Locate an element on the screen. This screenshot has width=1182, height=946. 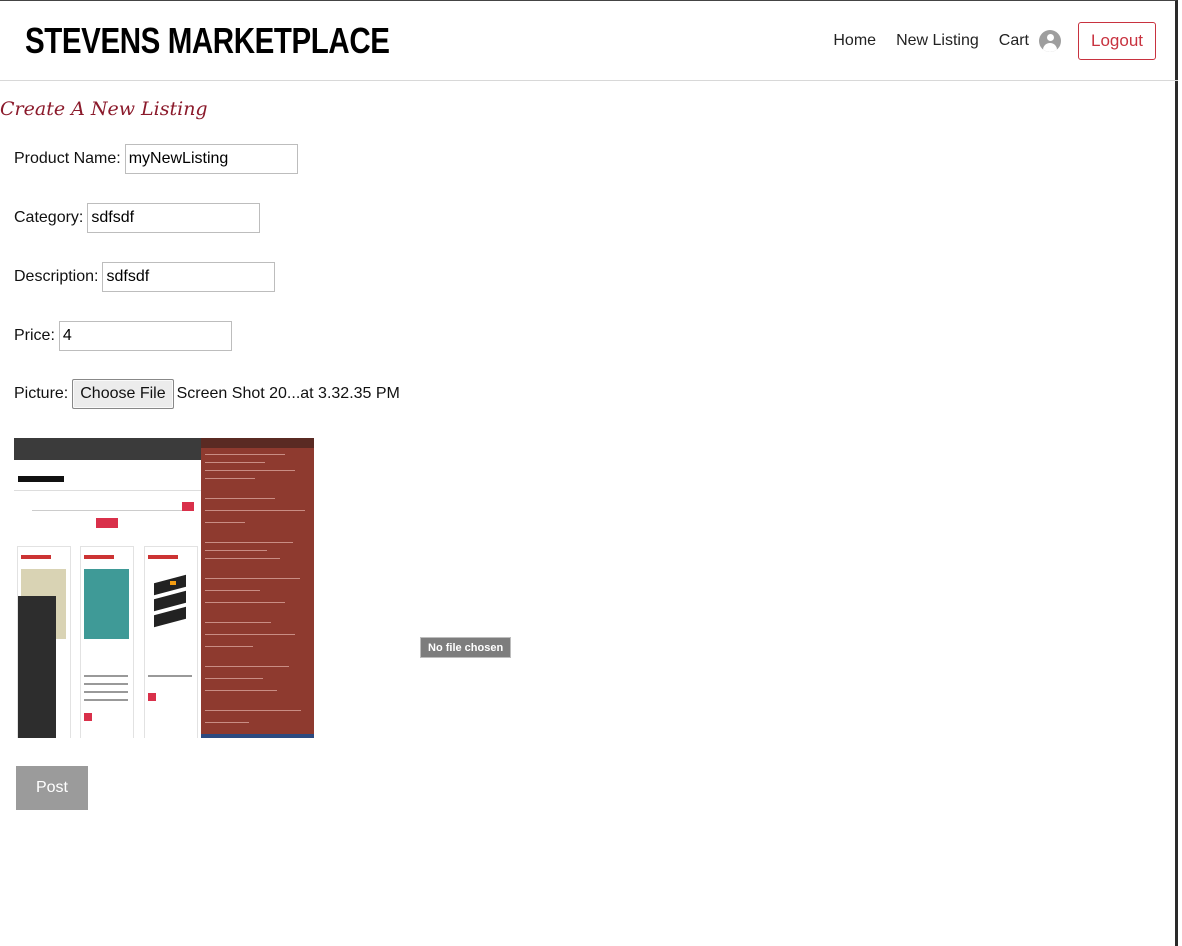
product-name-label: Product Name: is located at coordinates (67, 158).